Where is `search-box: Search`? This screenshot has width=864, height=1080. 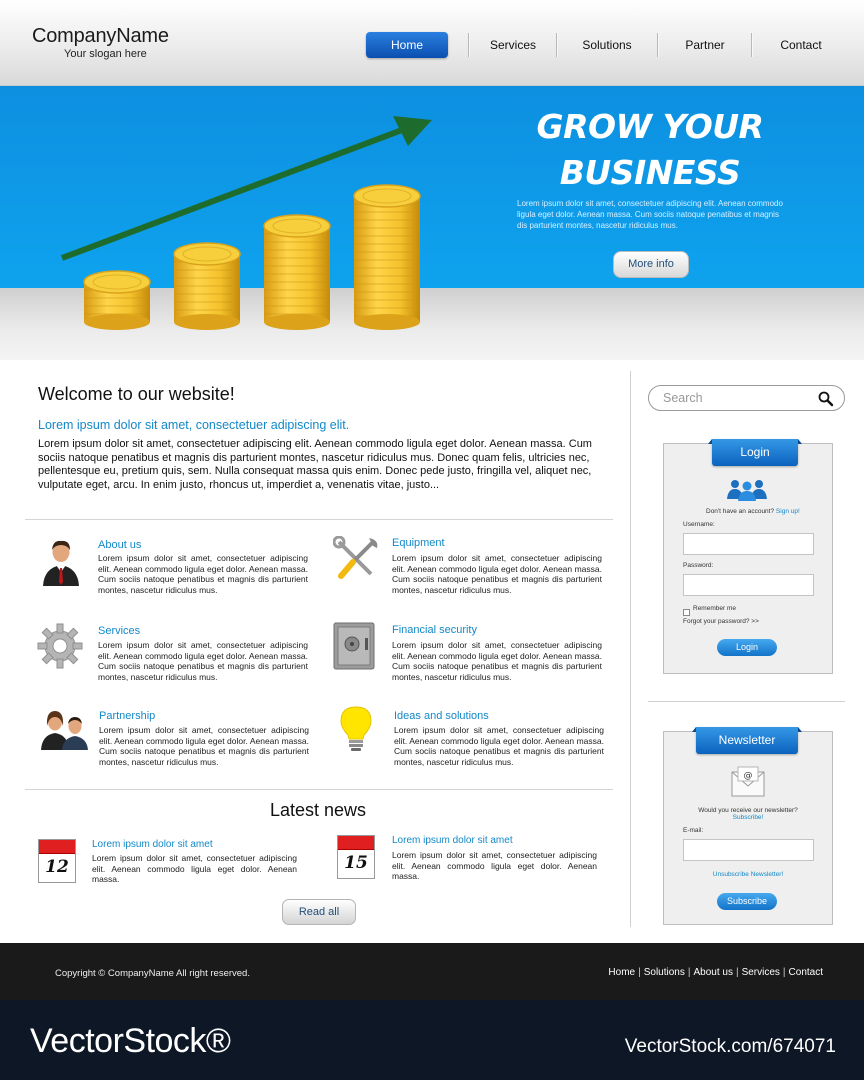
search-box: Search is located at coordinates (746, 398).